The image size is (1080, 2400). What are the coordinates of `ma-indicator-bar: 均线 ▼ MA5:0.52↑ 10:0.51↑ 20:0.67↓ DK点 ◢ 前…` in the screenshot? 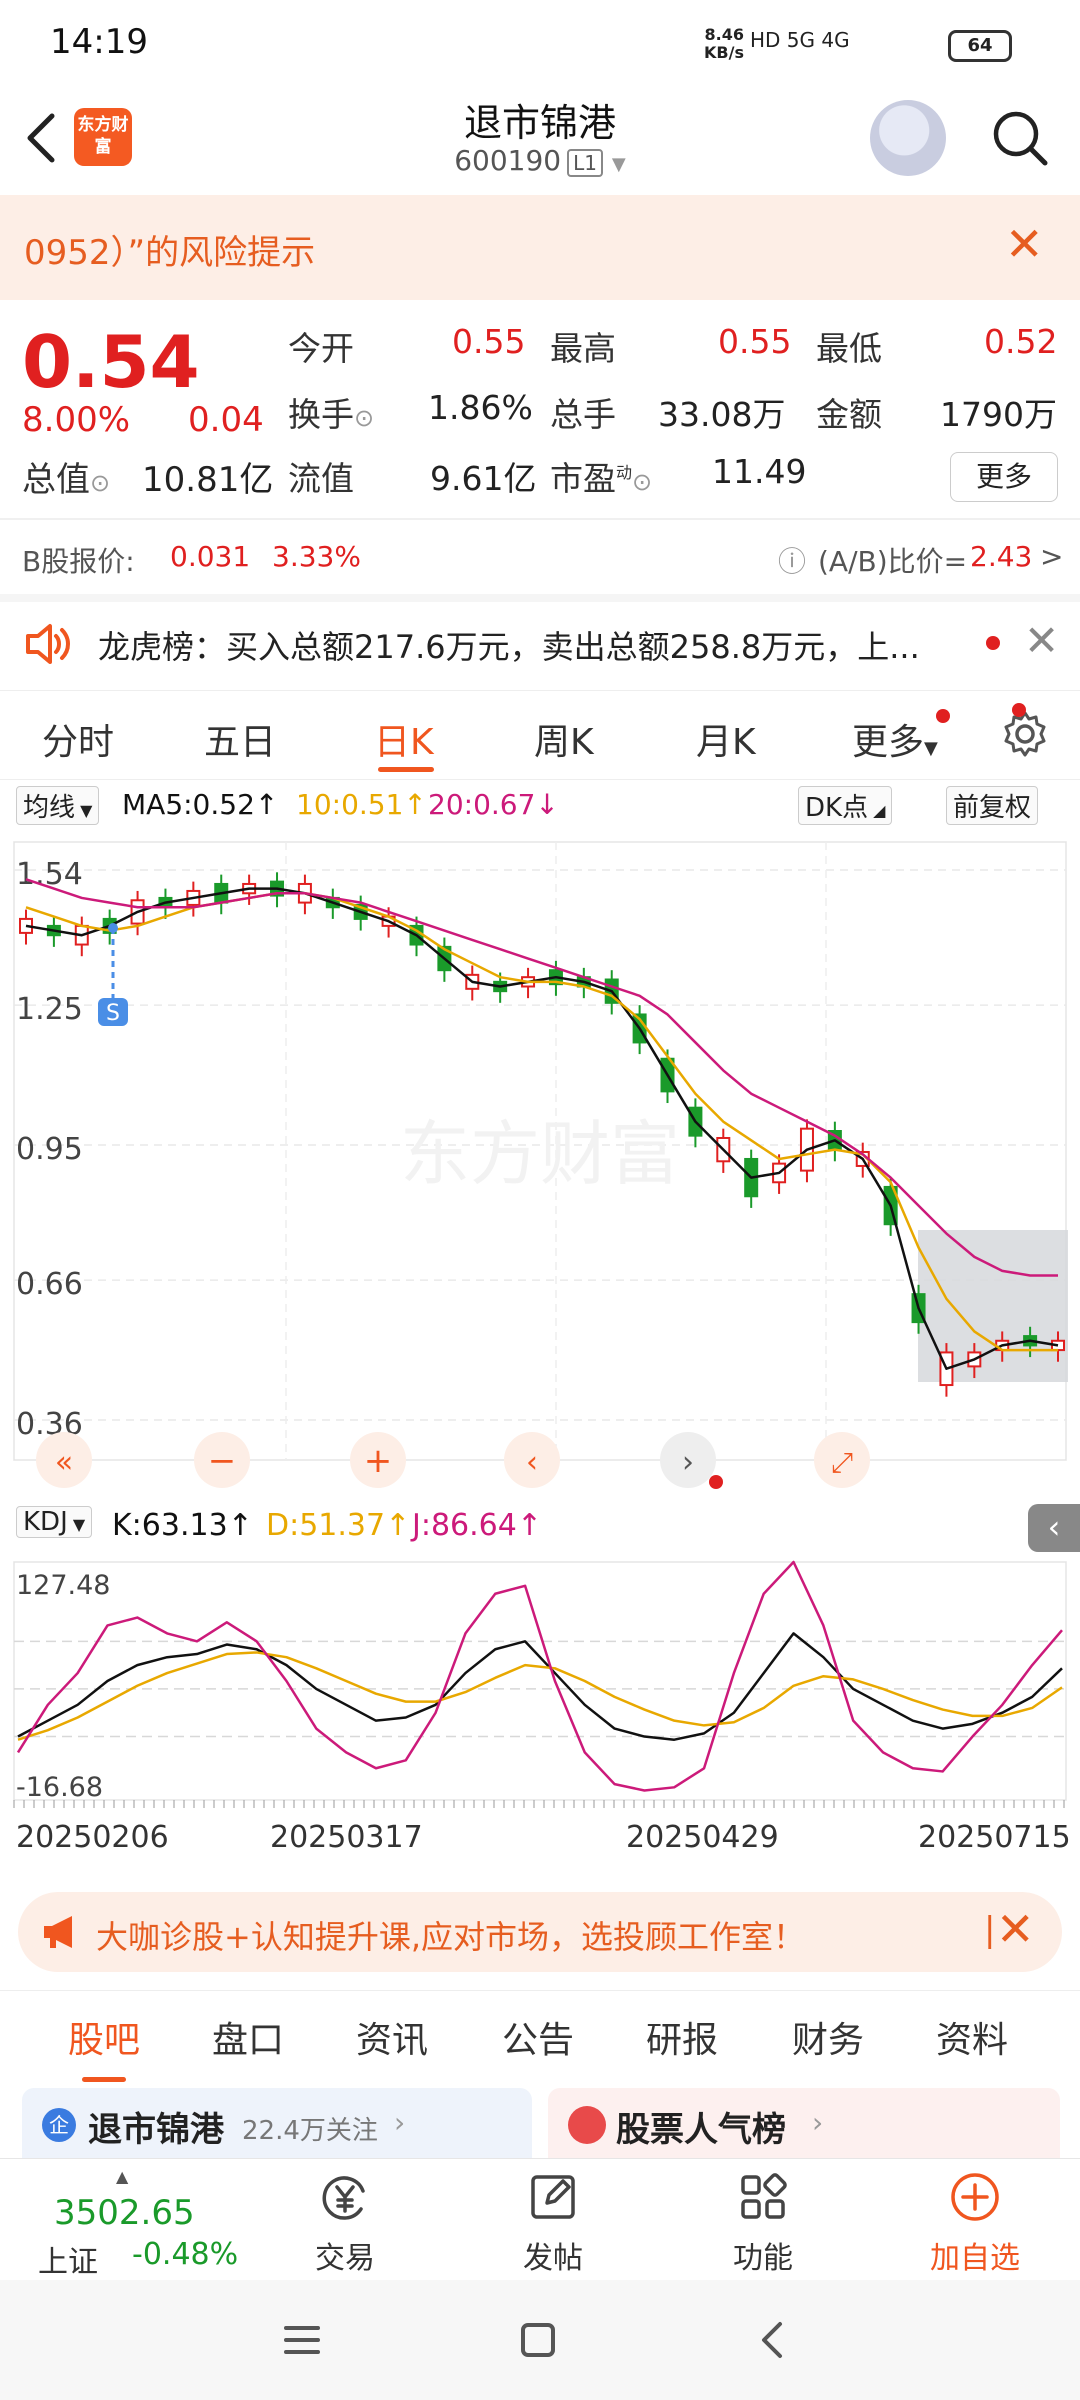 It's located at (540, 805).